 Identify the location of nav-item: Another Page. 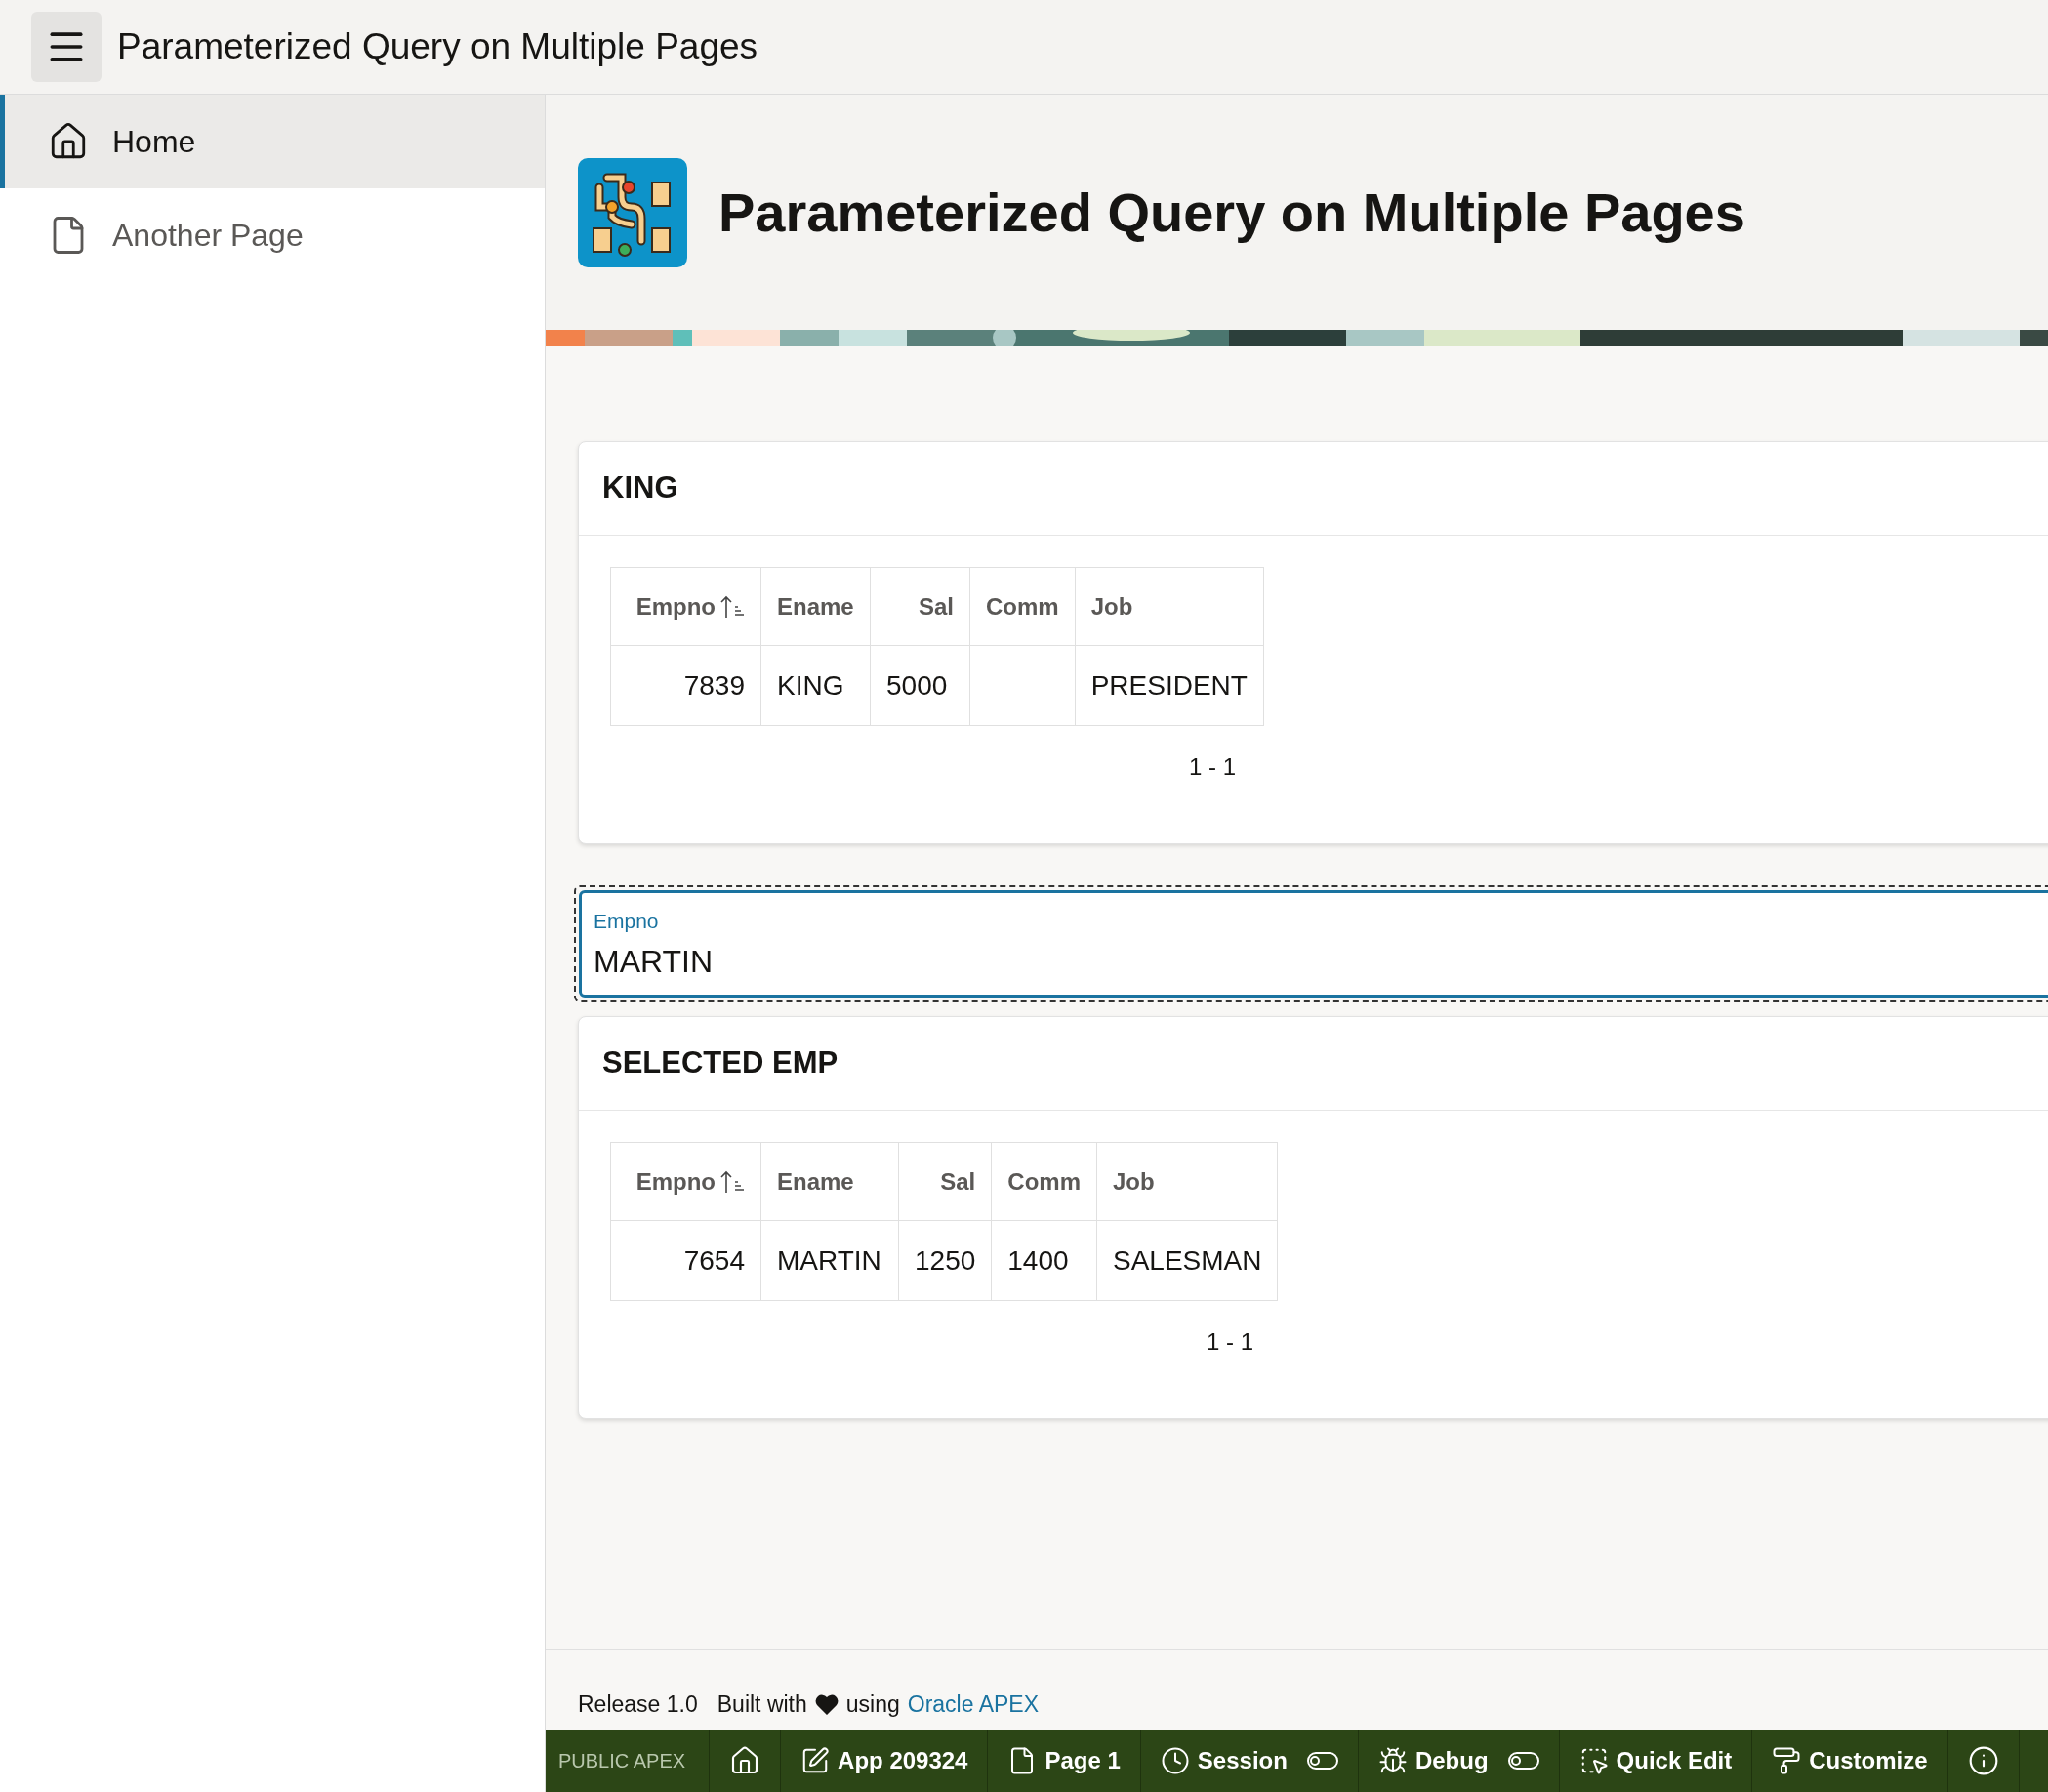
(272, 235).